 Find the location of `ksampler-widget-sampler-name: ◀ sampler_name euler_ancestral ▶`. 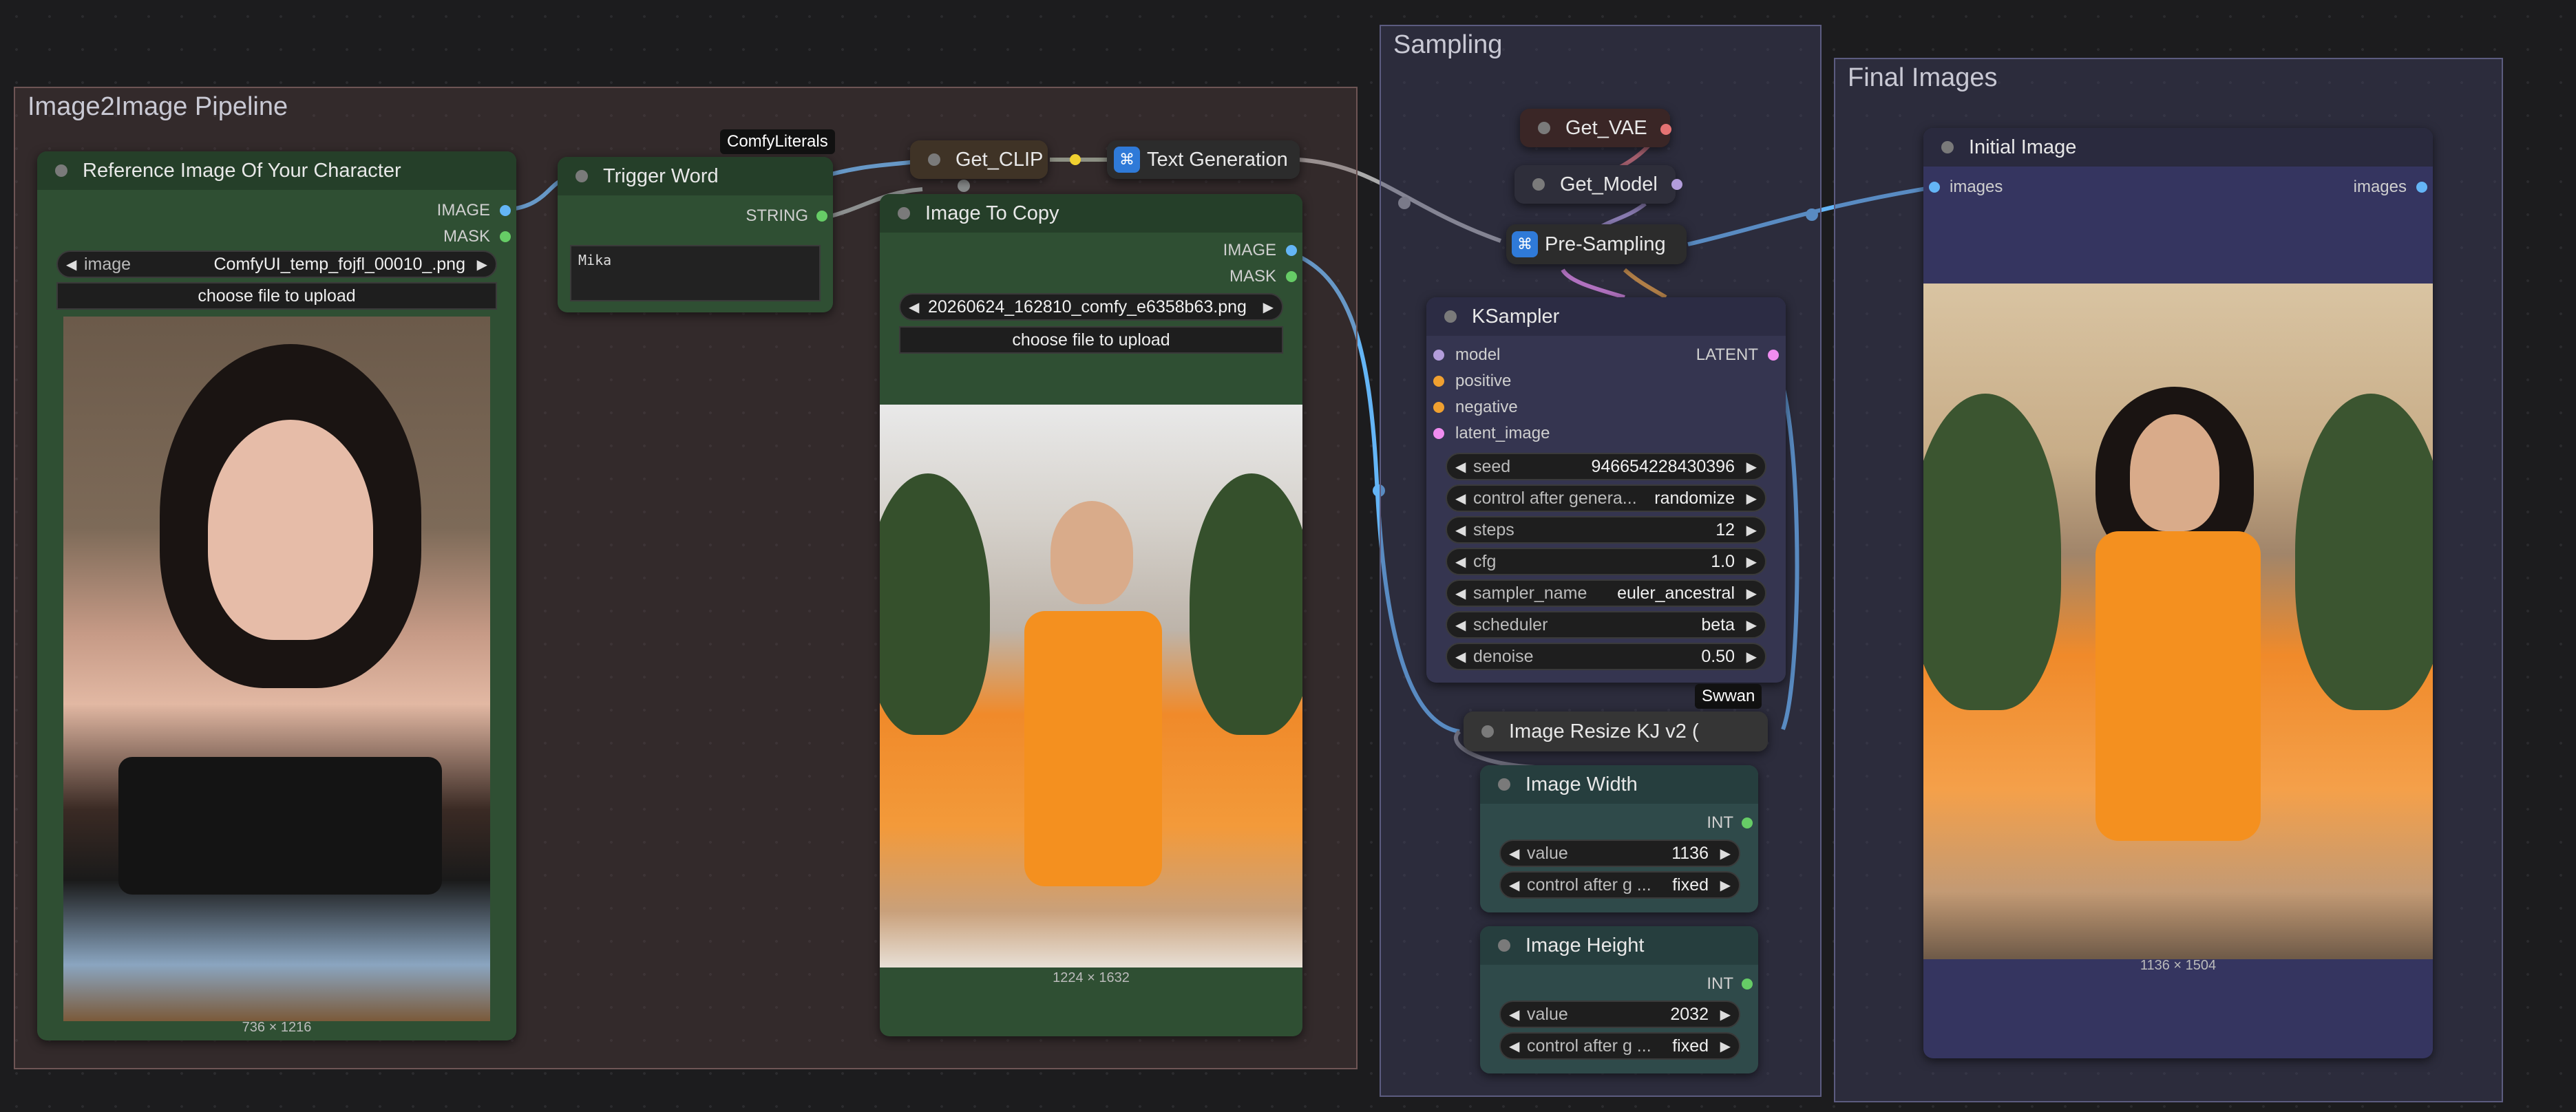

ksampler-widget-sampler-name: ◀ sampler_name euler_ancestral ▶ is located at coordinates (1606, 593).